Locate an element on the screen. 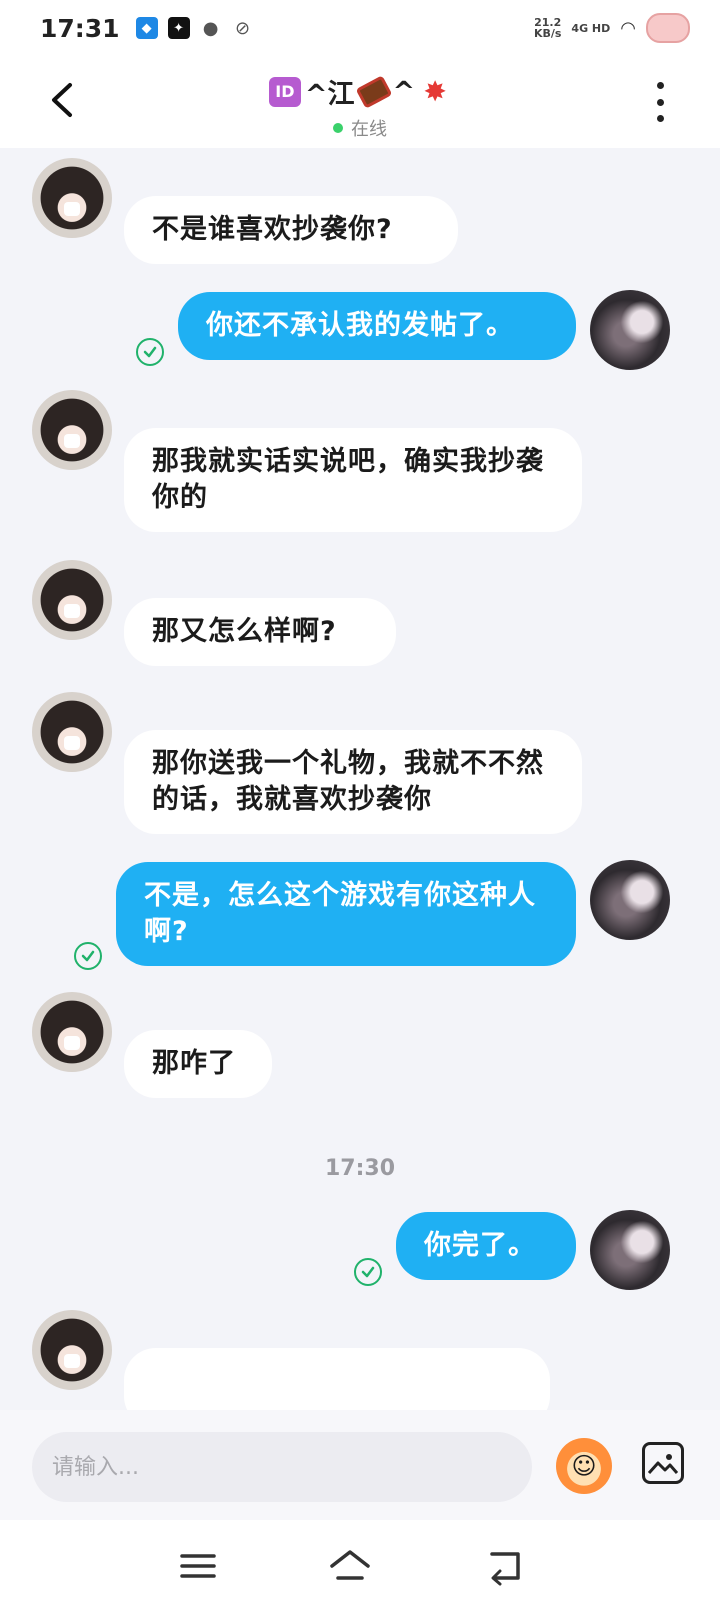 This screenshot has width=720, height=1612. message-bubble-incoming: 不是谁喜欢抄袭你? is located at coordinates (291, 230).